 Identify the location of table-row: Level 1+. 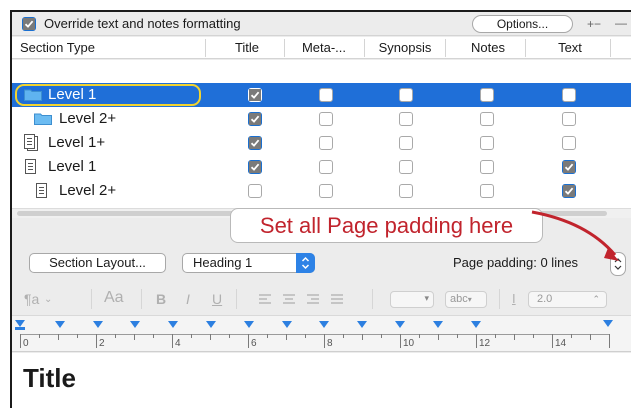
(321, 143).